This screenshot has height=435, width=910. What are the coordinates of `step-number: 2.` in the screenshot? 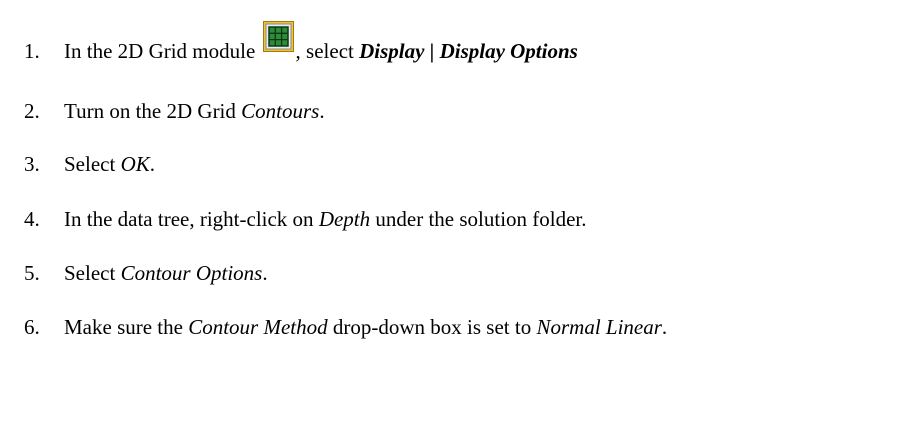 It's located at (32, 111).